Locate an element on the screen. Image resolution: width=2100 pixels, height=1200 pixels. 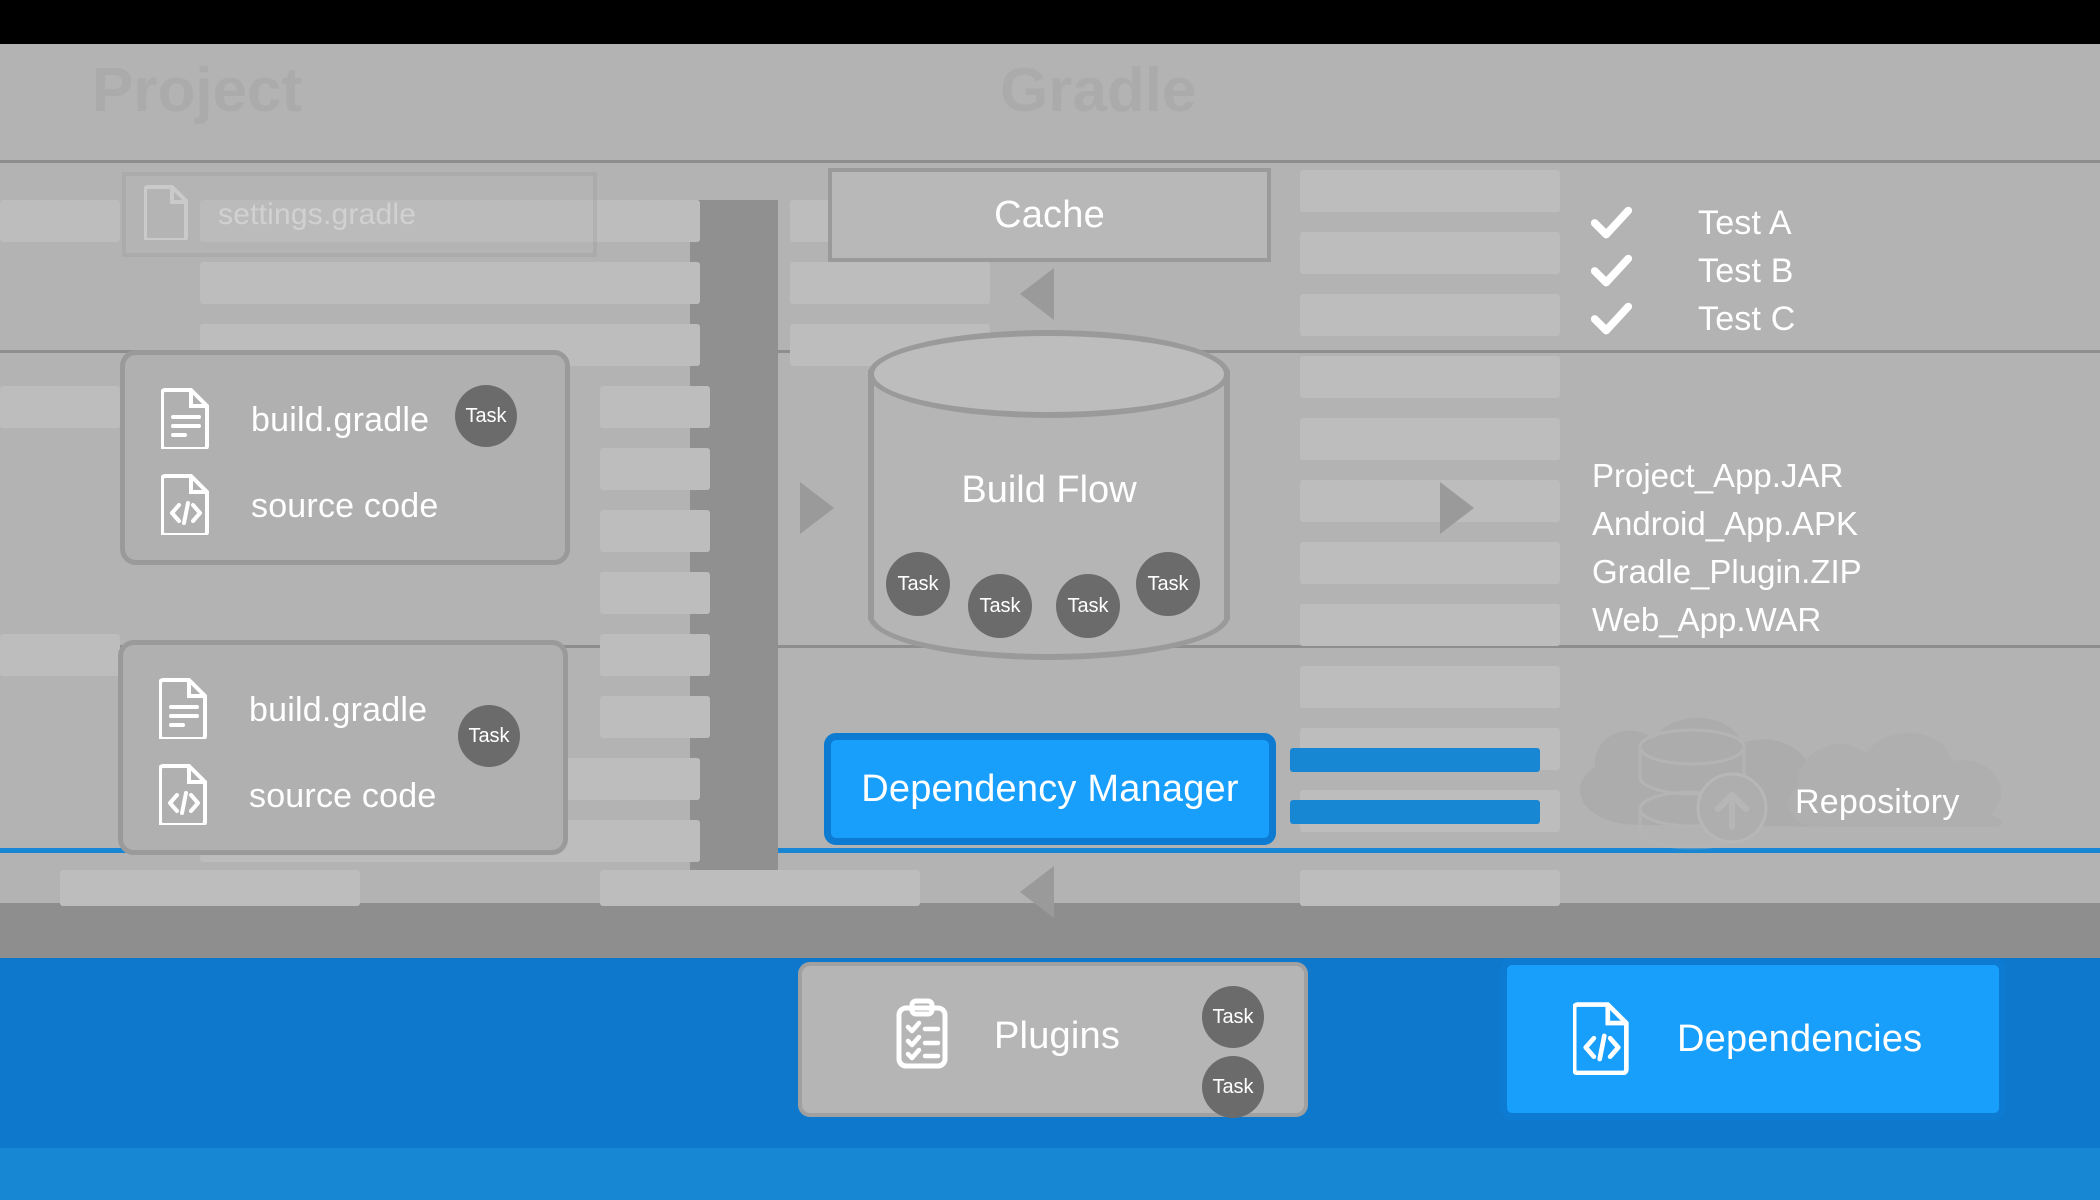
dependency-manager-label: Dependency Manager is located at coordinates (1050, 788).